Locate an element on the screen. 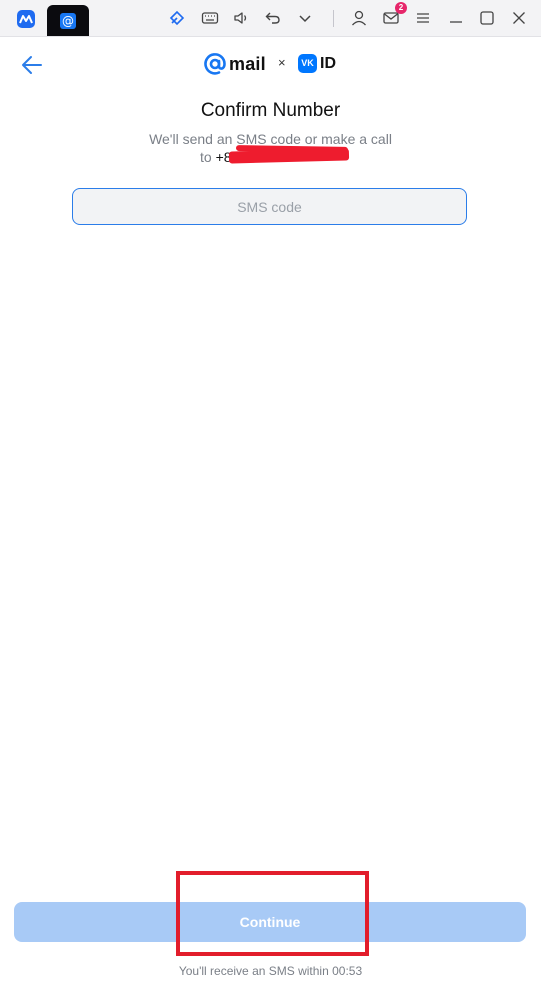 This screenshot has height=998, width=541. mail-wordmark: mail is located at coordinates (247, 64).